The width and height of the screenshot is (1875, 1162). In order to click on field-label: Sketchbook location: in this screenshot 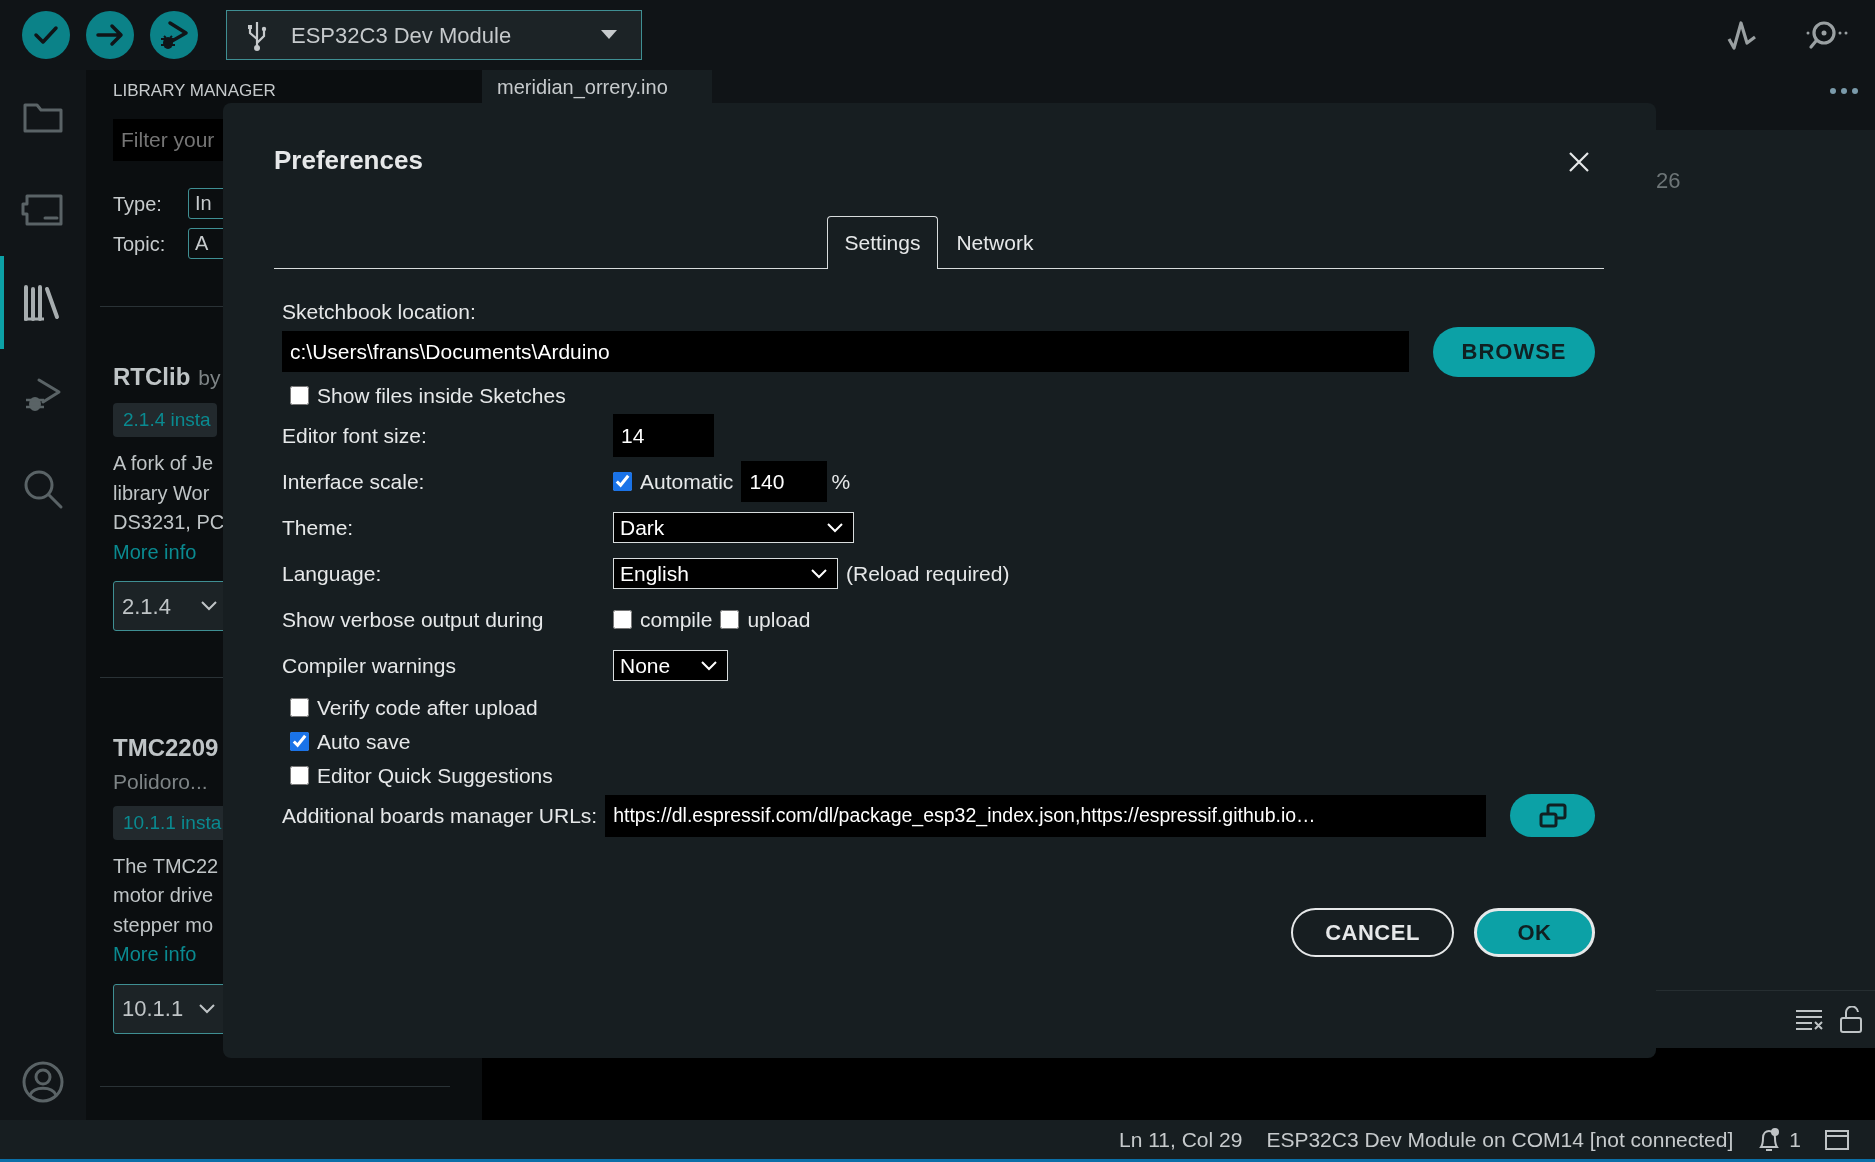, I will do `click(379, 311)`.